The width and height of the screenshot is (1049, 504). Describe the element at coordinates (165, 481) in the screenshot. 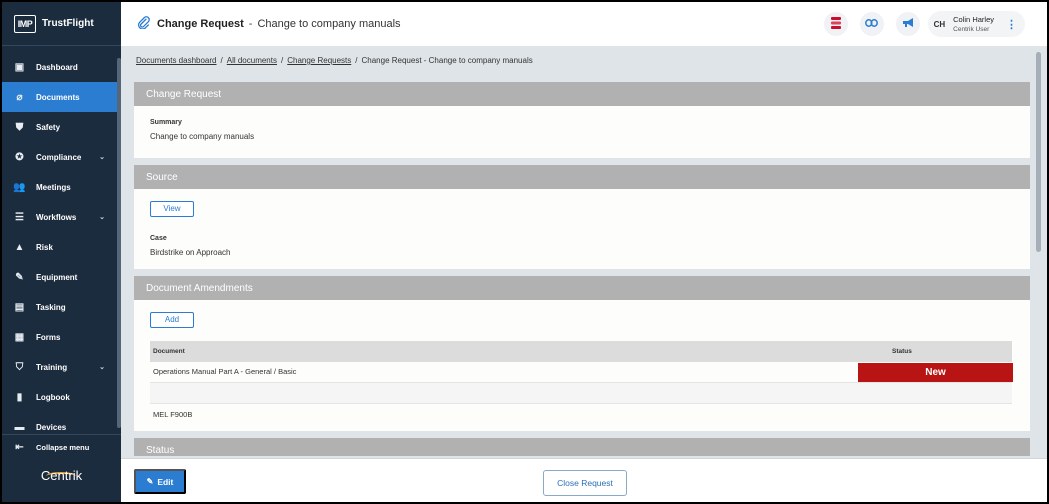

I see `edit-label: Edit` at that location.